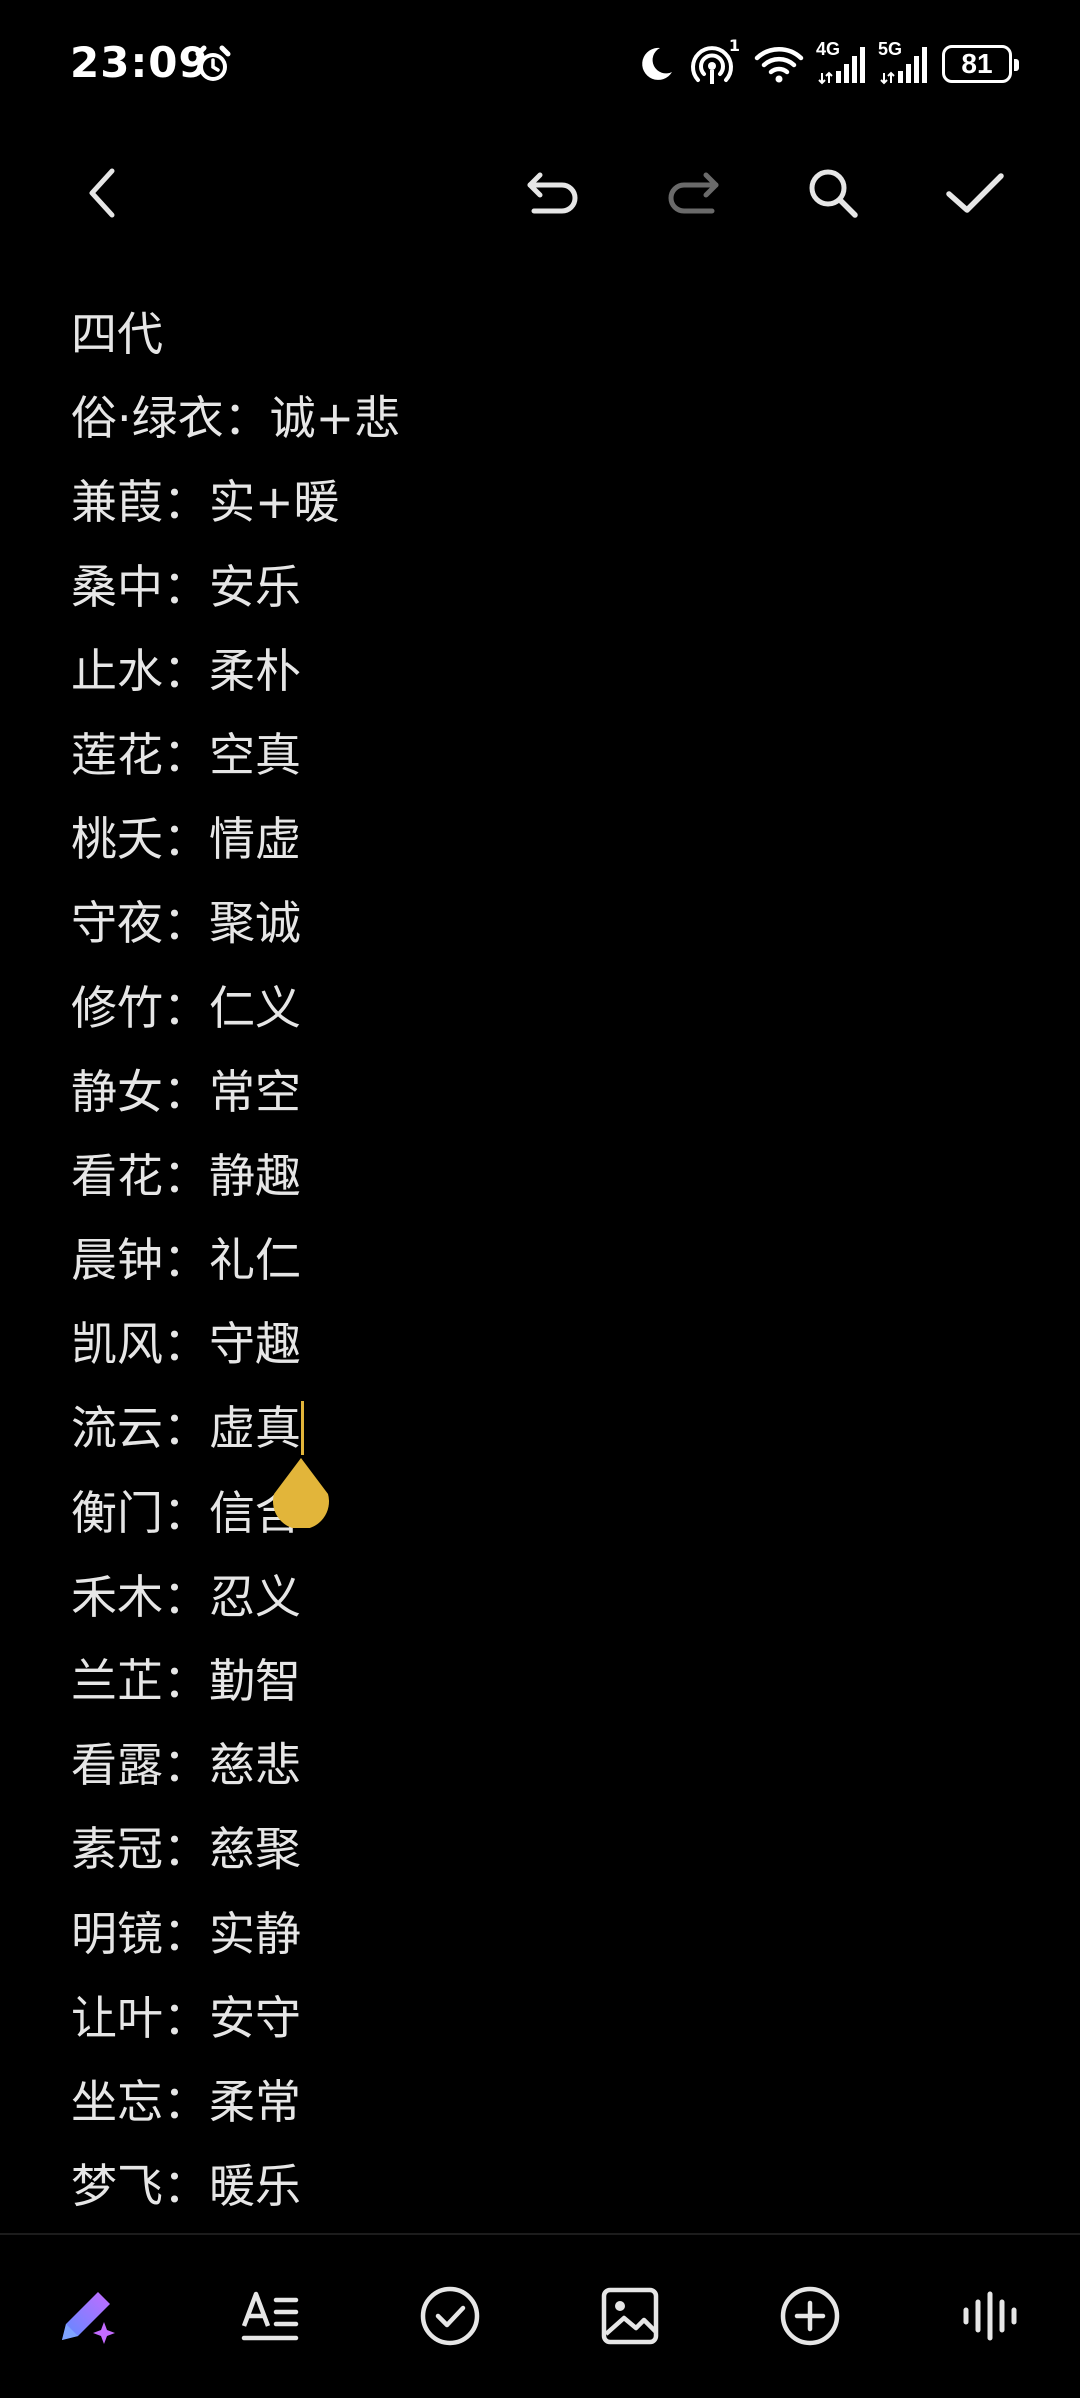 This screenshot has width=1080, height=2398. Describe the element at coordinates (715, 61) in the screenshot. I see `hotspot-icon: 1` at that location.